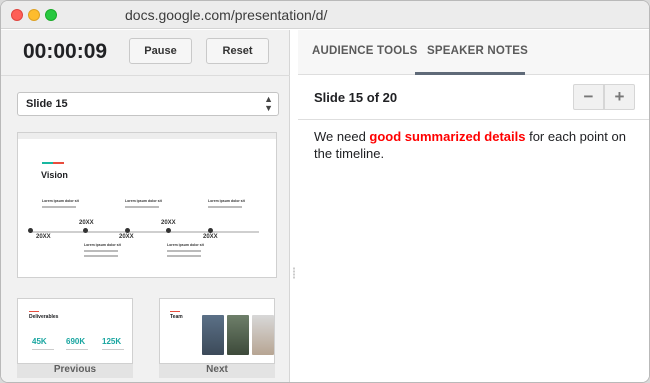 Image resolution: width=650 pixels, height=383 pixels. Describe the element at coordinates (44, 317) in the screenshot. I see `thumb-slide-title: Deliverables` at that location.